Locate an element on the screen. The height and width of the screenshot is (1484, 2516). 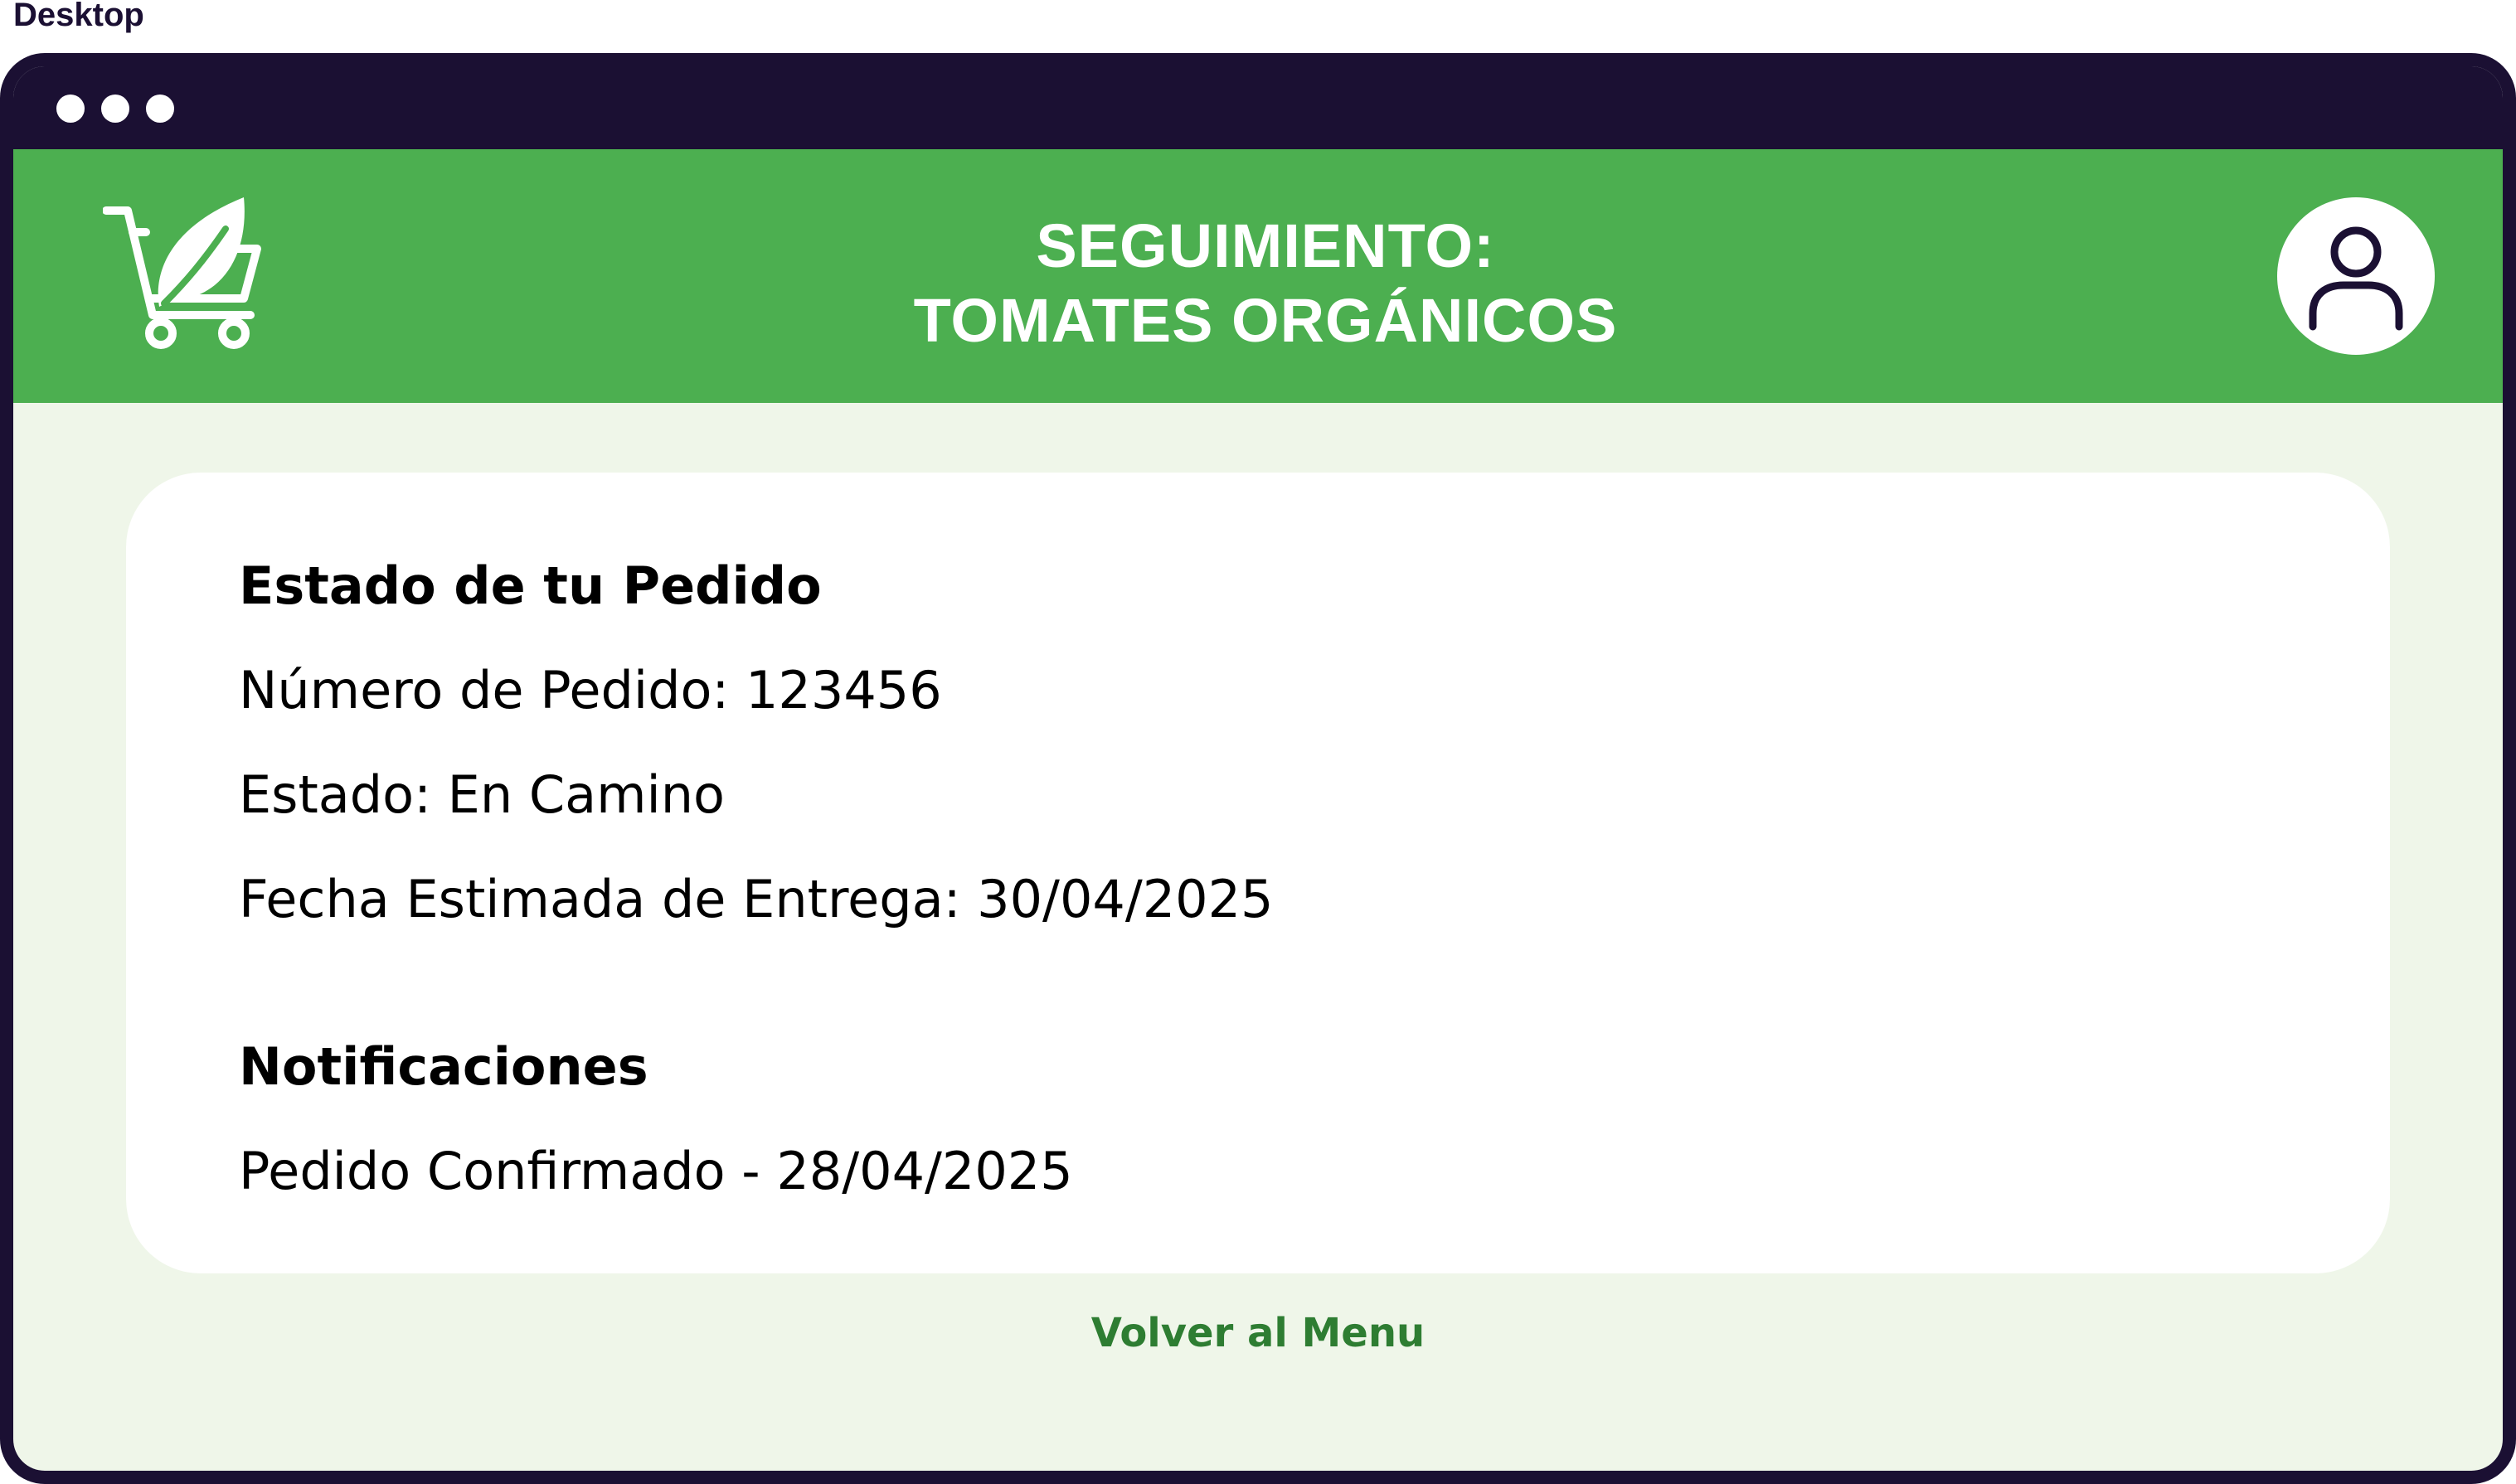
order-status-heading: Estado de tu Pedido is located at coordinates (530, 585).